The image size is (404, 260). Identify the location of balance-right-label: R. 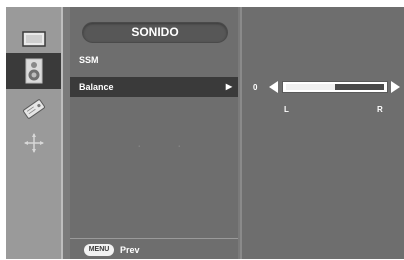
(380, 109).